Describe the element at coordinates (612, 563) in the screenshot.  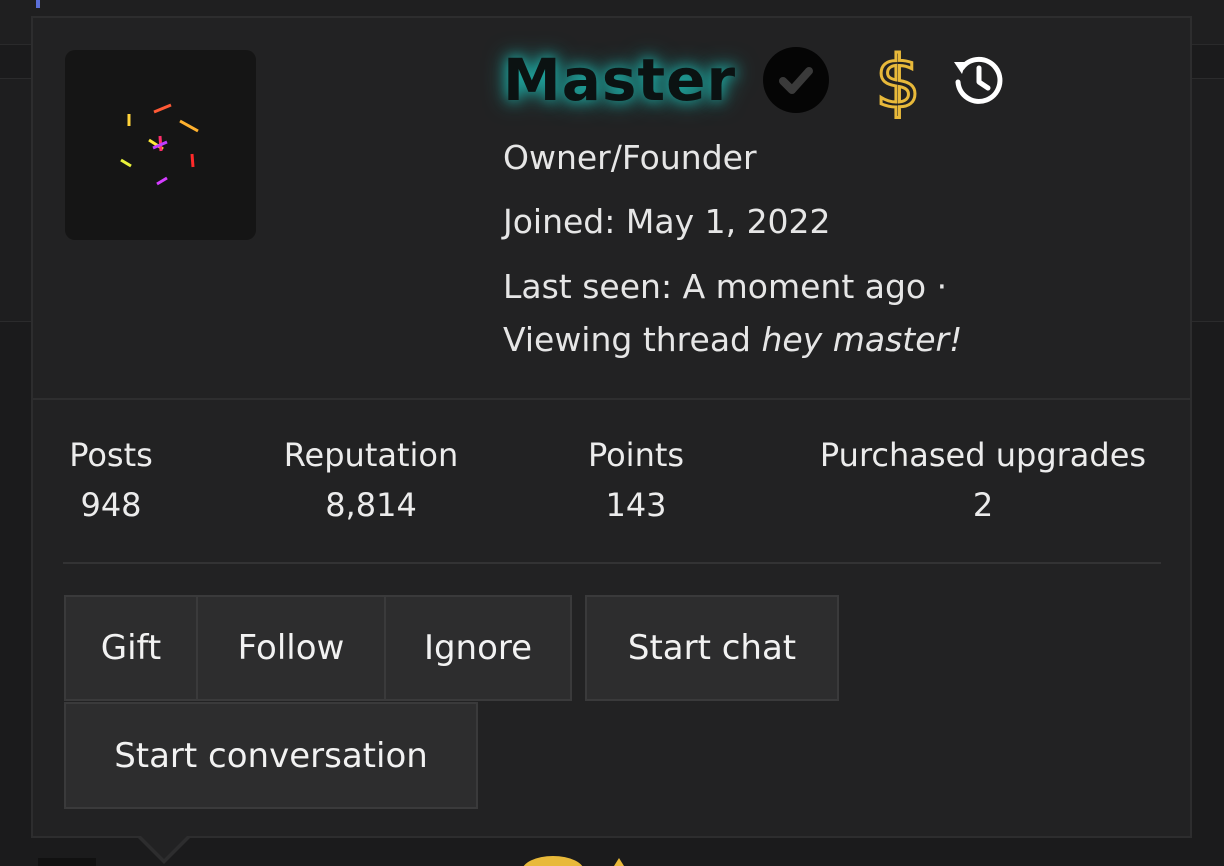
I see `stats-divider` at that location.